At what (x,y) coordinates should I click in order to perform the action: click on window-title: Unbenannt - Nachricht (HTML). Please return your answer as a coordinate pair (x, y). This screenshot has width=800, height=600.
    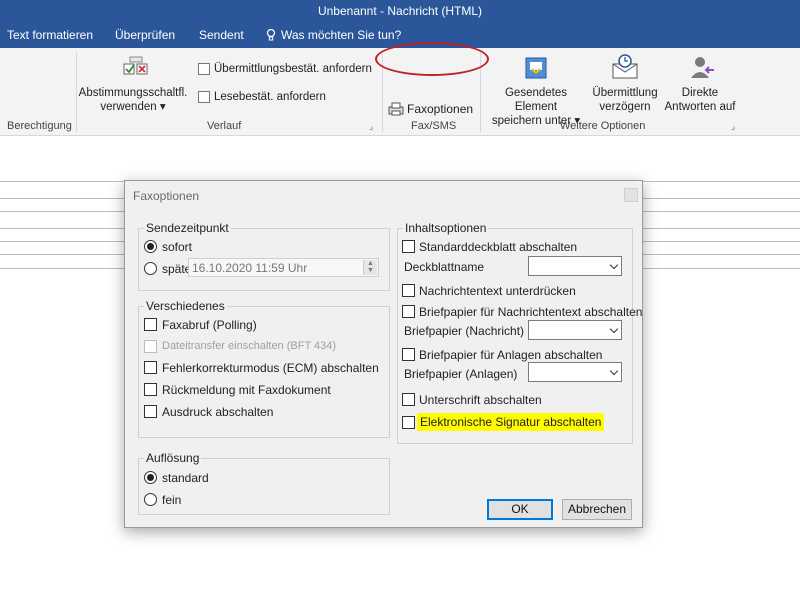
    Looking at the image, I should click on (400, 11).